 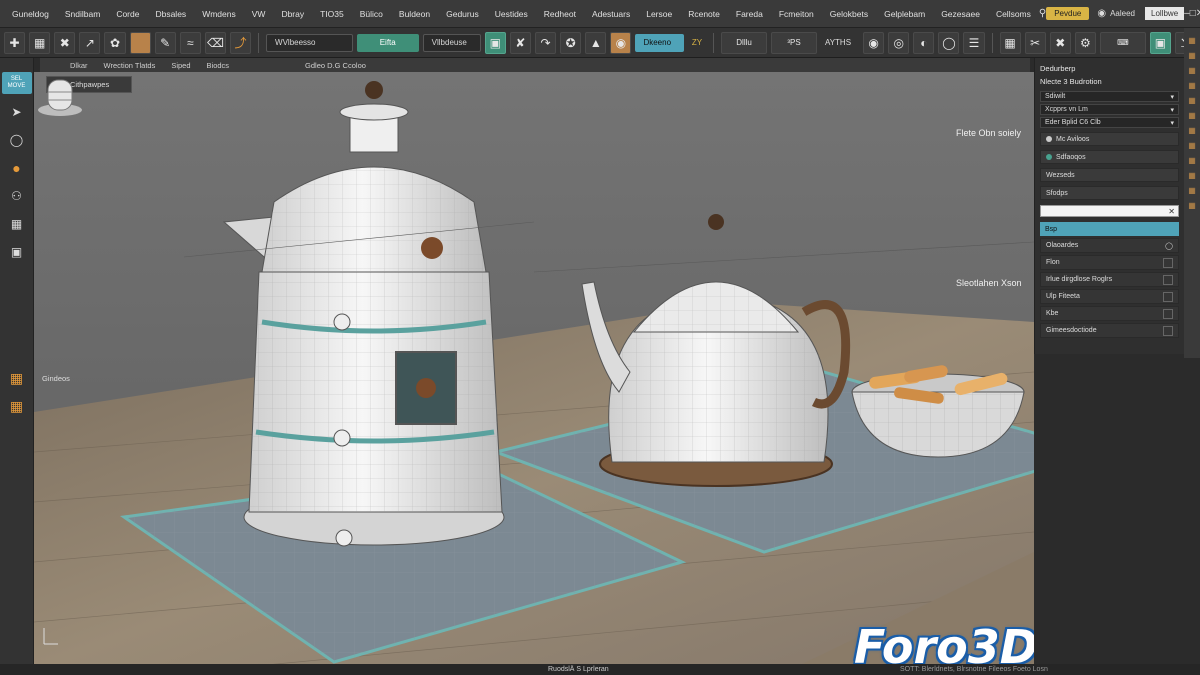 I want to click on search-icon: ⚲, so click(x=1042, y=13).